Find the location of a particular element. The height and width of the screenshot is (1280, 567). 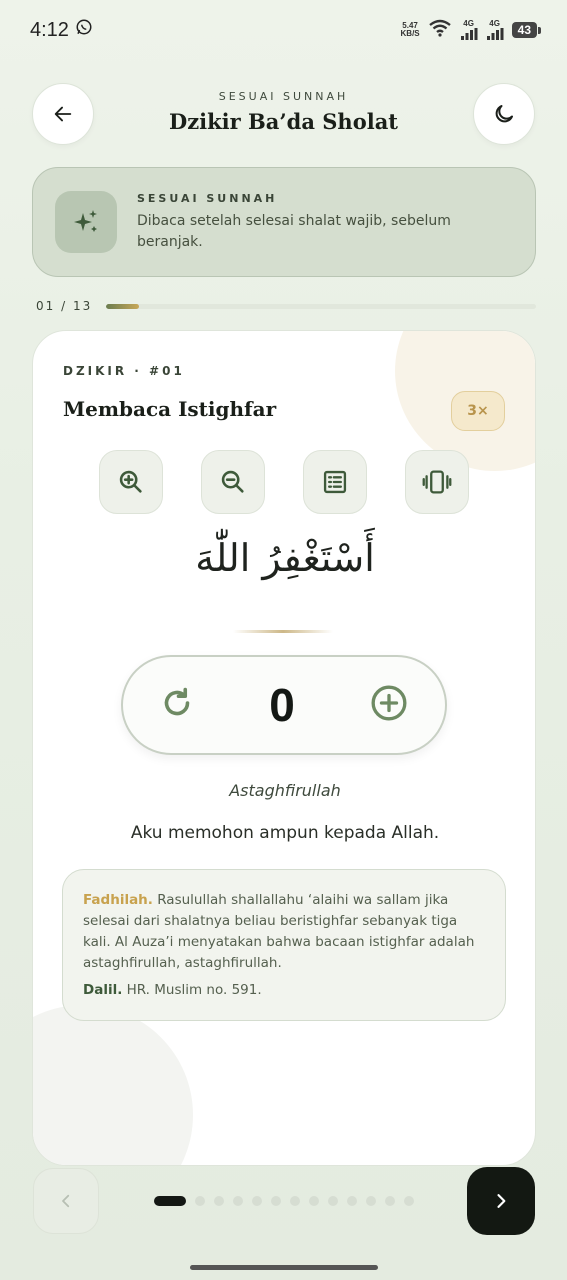

dark-mode-button is located at coordinates (504, 114).